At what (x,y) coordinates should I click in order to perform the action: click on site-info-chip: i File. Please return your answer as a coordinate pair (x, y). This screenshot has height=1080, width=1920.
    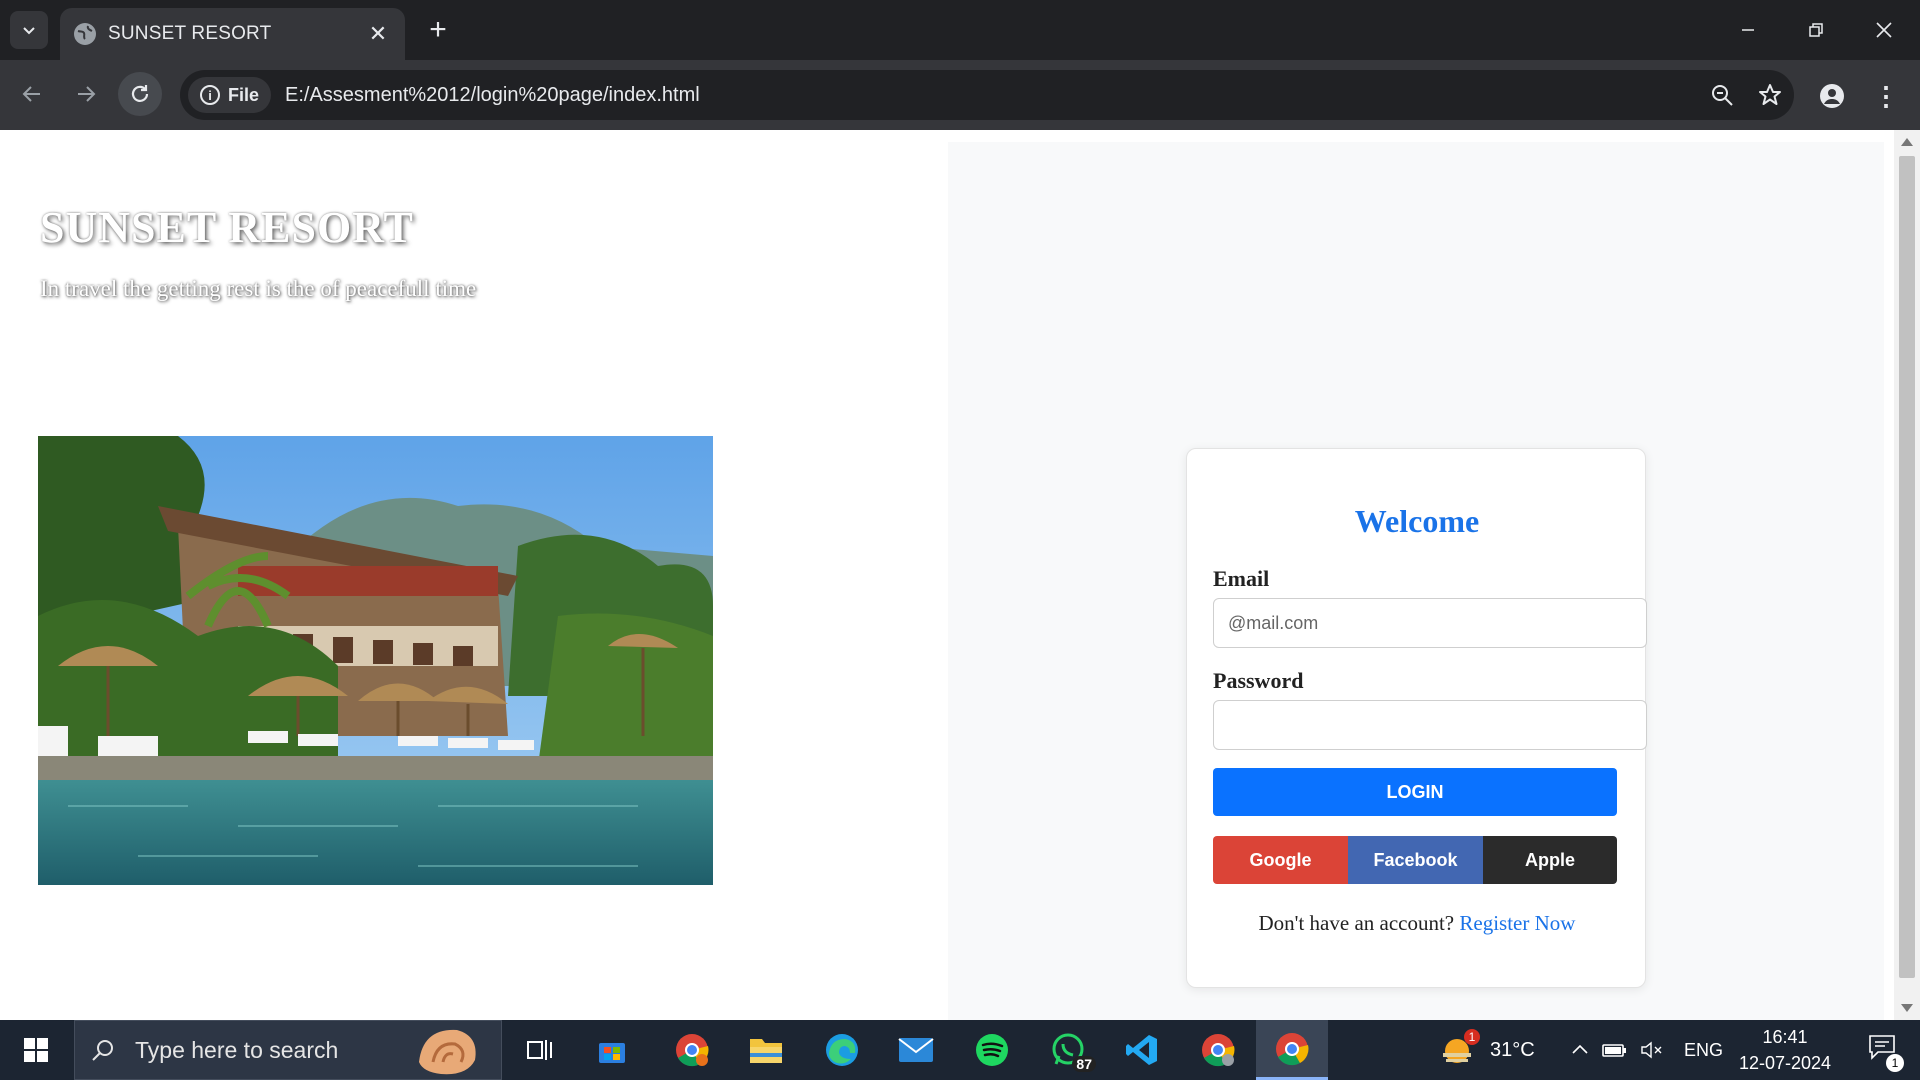
    Looking at the image, I should click on (230, 95).